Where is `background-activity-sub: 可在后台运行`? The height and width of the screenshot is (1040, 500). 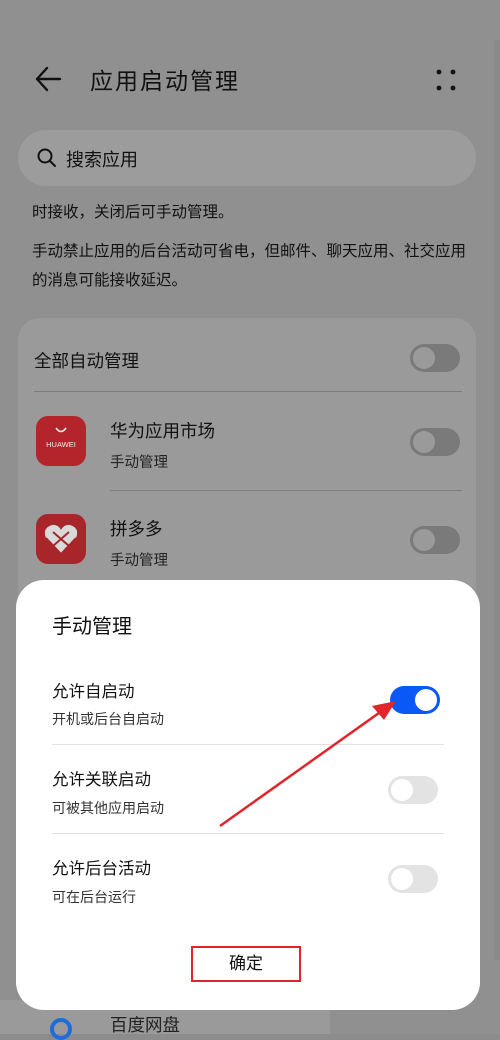 background-activity-sub: 可在后台运行 is located at coordinates (94, 898).